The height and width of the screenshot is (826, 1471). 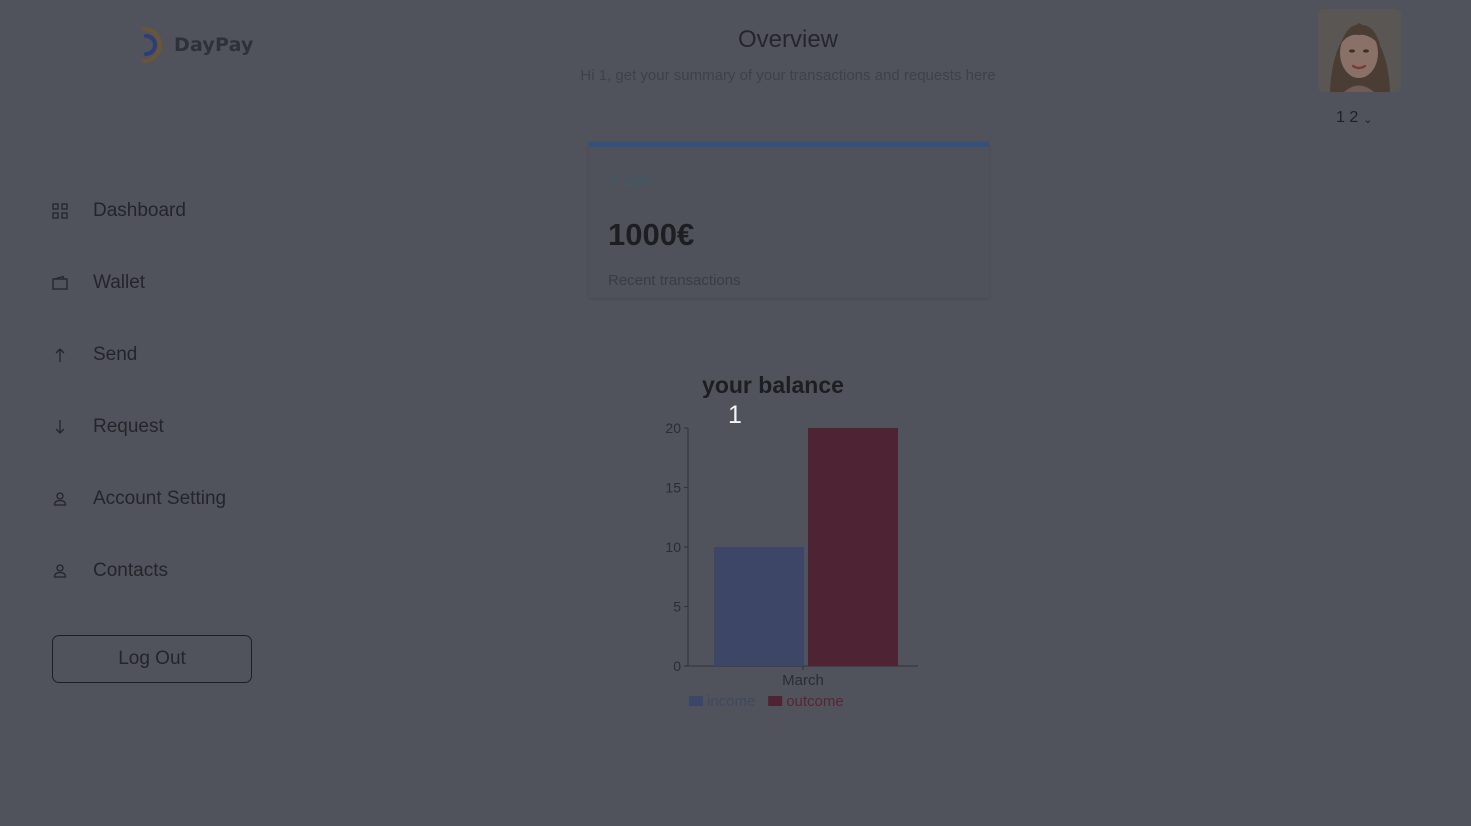 I want to click on sidebar-item-dashboard: Dashboard, so click(x=182, y=211).